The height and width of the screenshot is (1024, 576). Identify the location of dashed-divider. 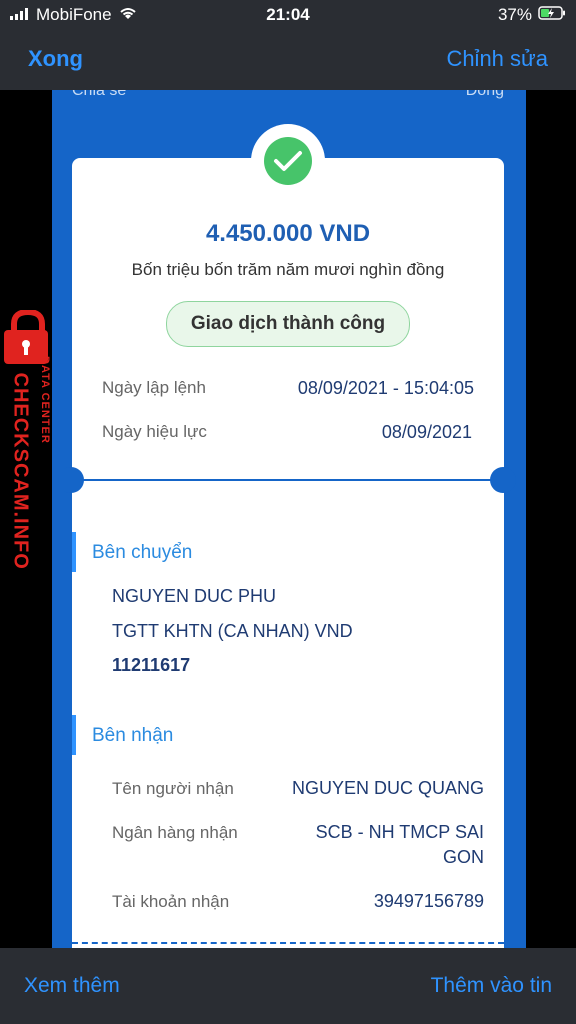
(288, 943).